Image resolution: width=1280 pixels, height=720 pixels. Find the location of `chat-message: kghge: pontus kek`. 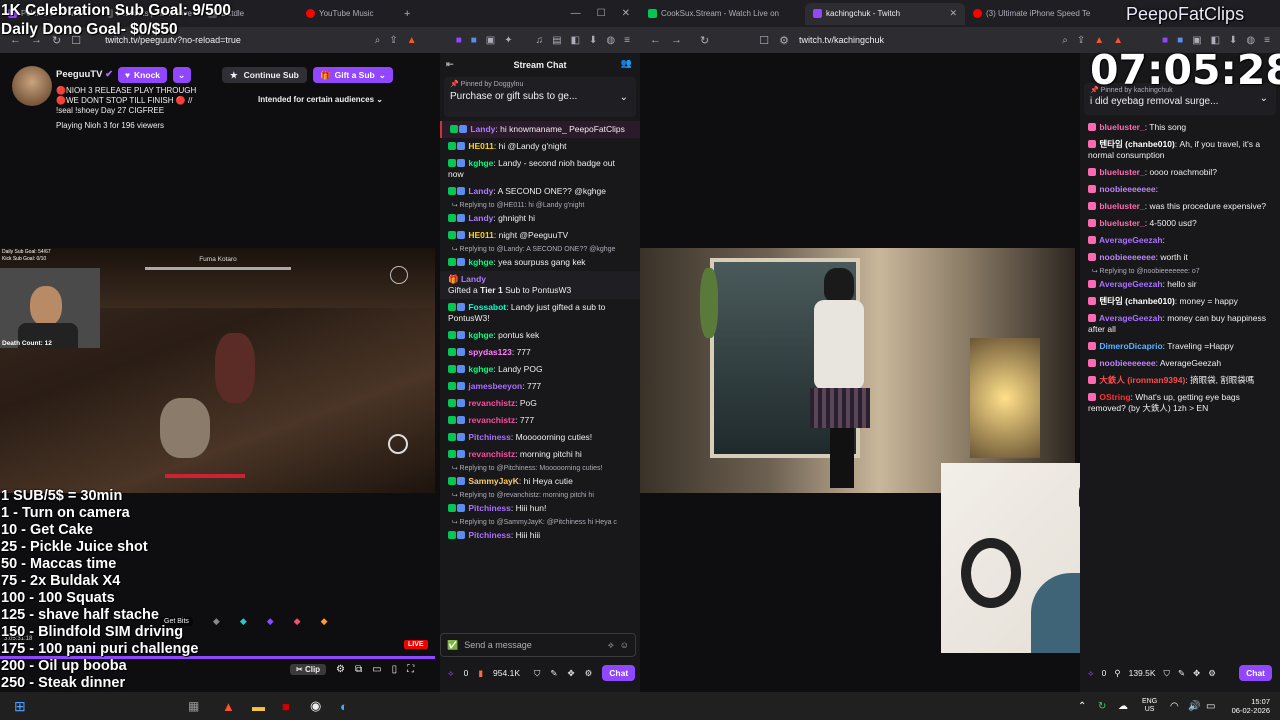

chat-message: kghge: pontus kek is located at coordinates (540, 335).